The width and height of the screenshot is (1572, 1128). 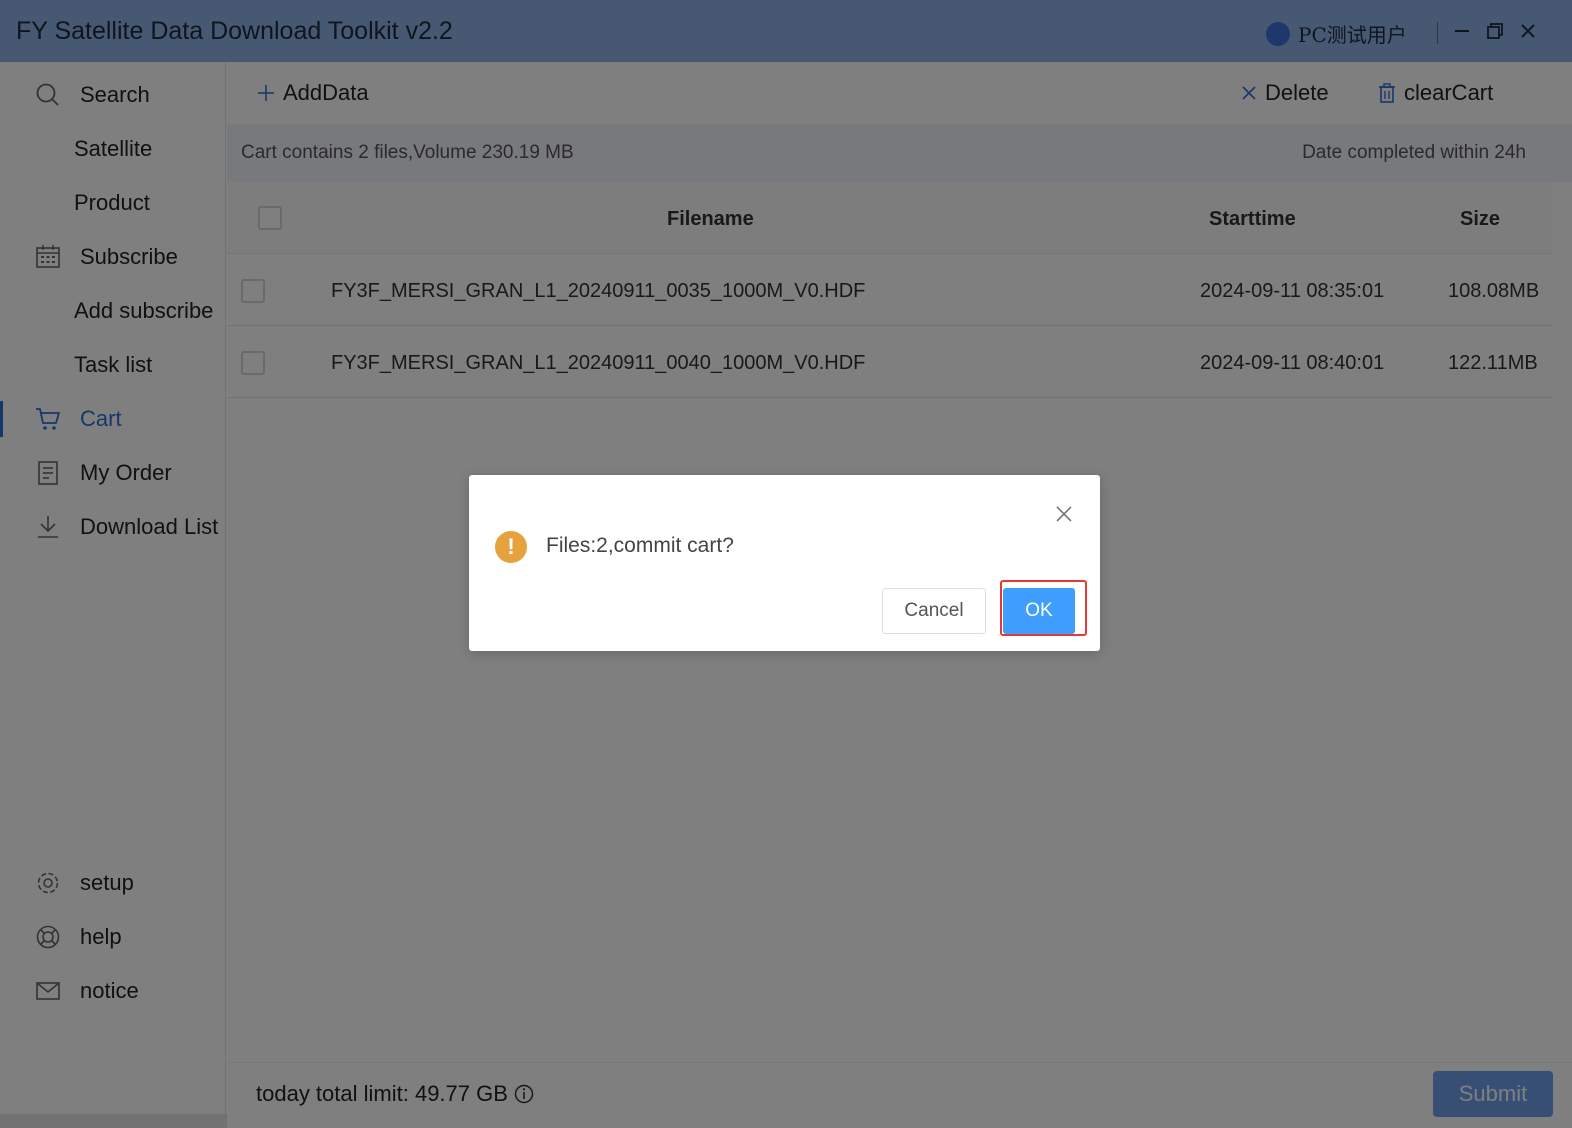 What do you see at coordinates (934, 611) in the screenshot?
I see `cancel-button: Cancel` at bounding box center [934, 611].